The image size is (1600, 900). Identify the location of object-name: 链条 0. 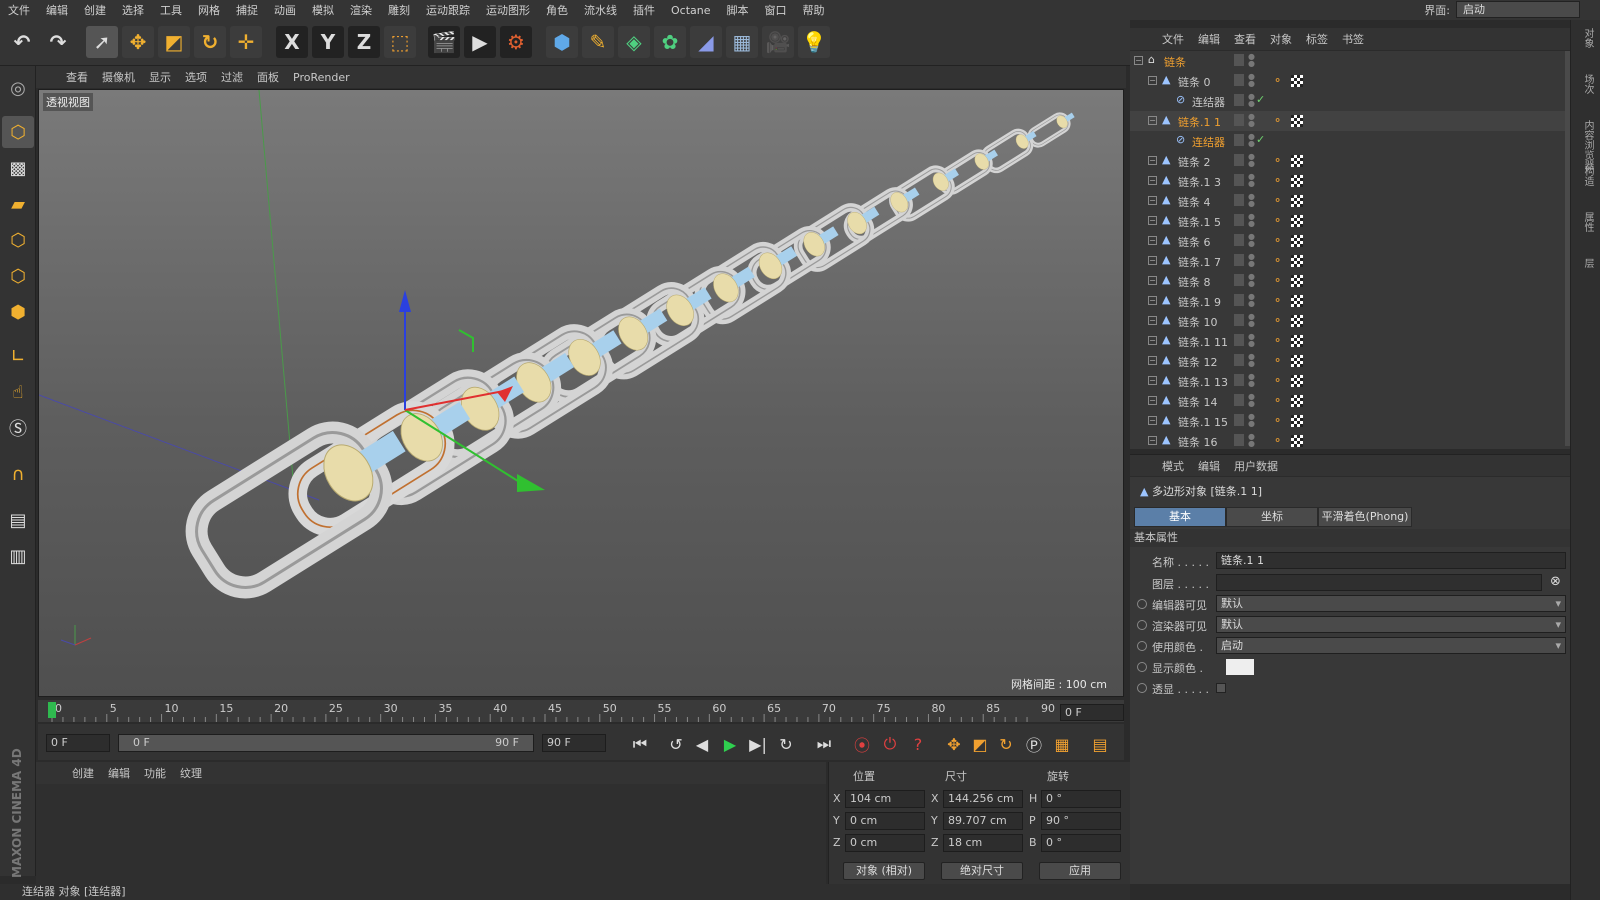
(1194, 82).